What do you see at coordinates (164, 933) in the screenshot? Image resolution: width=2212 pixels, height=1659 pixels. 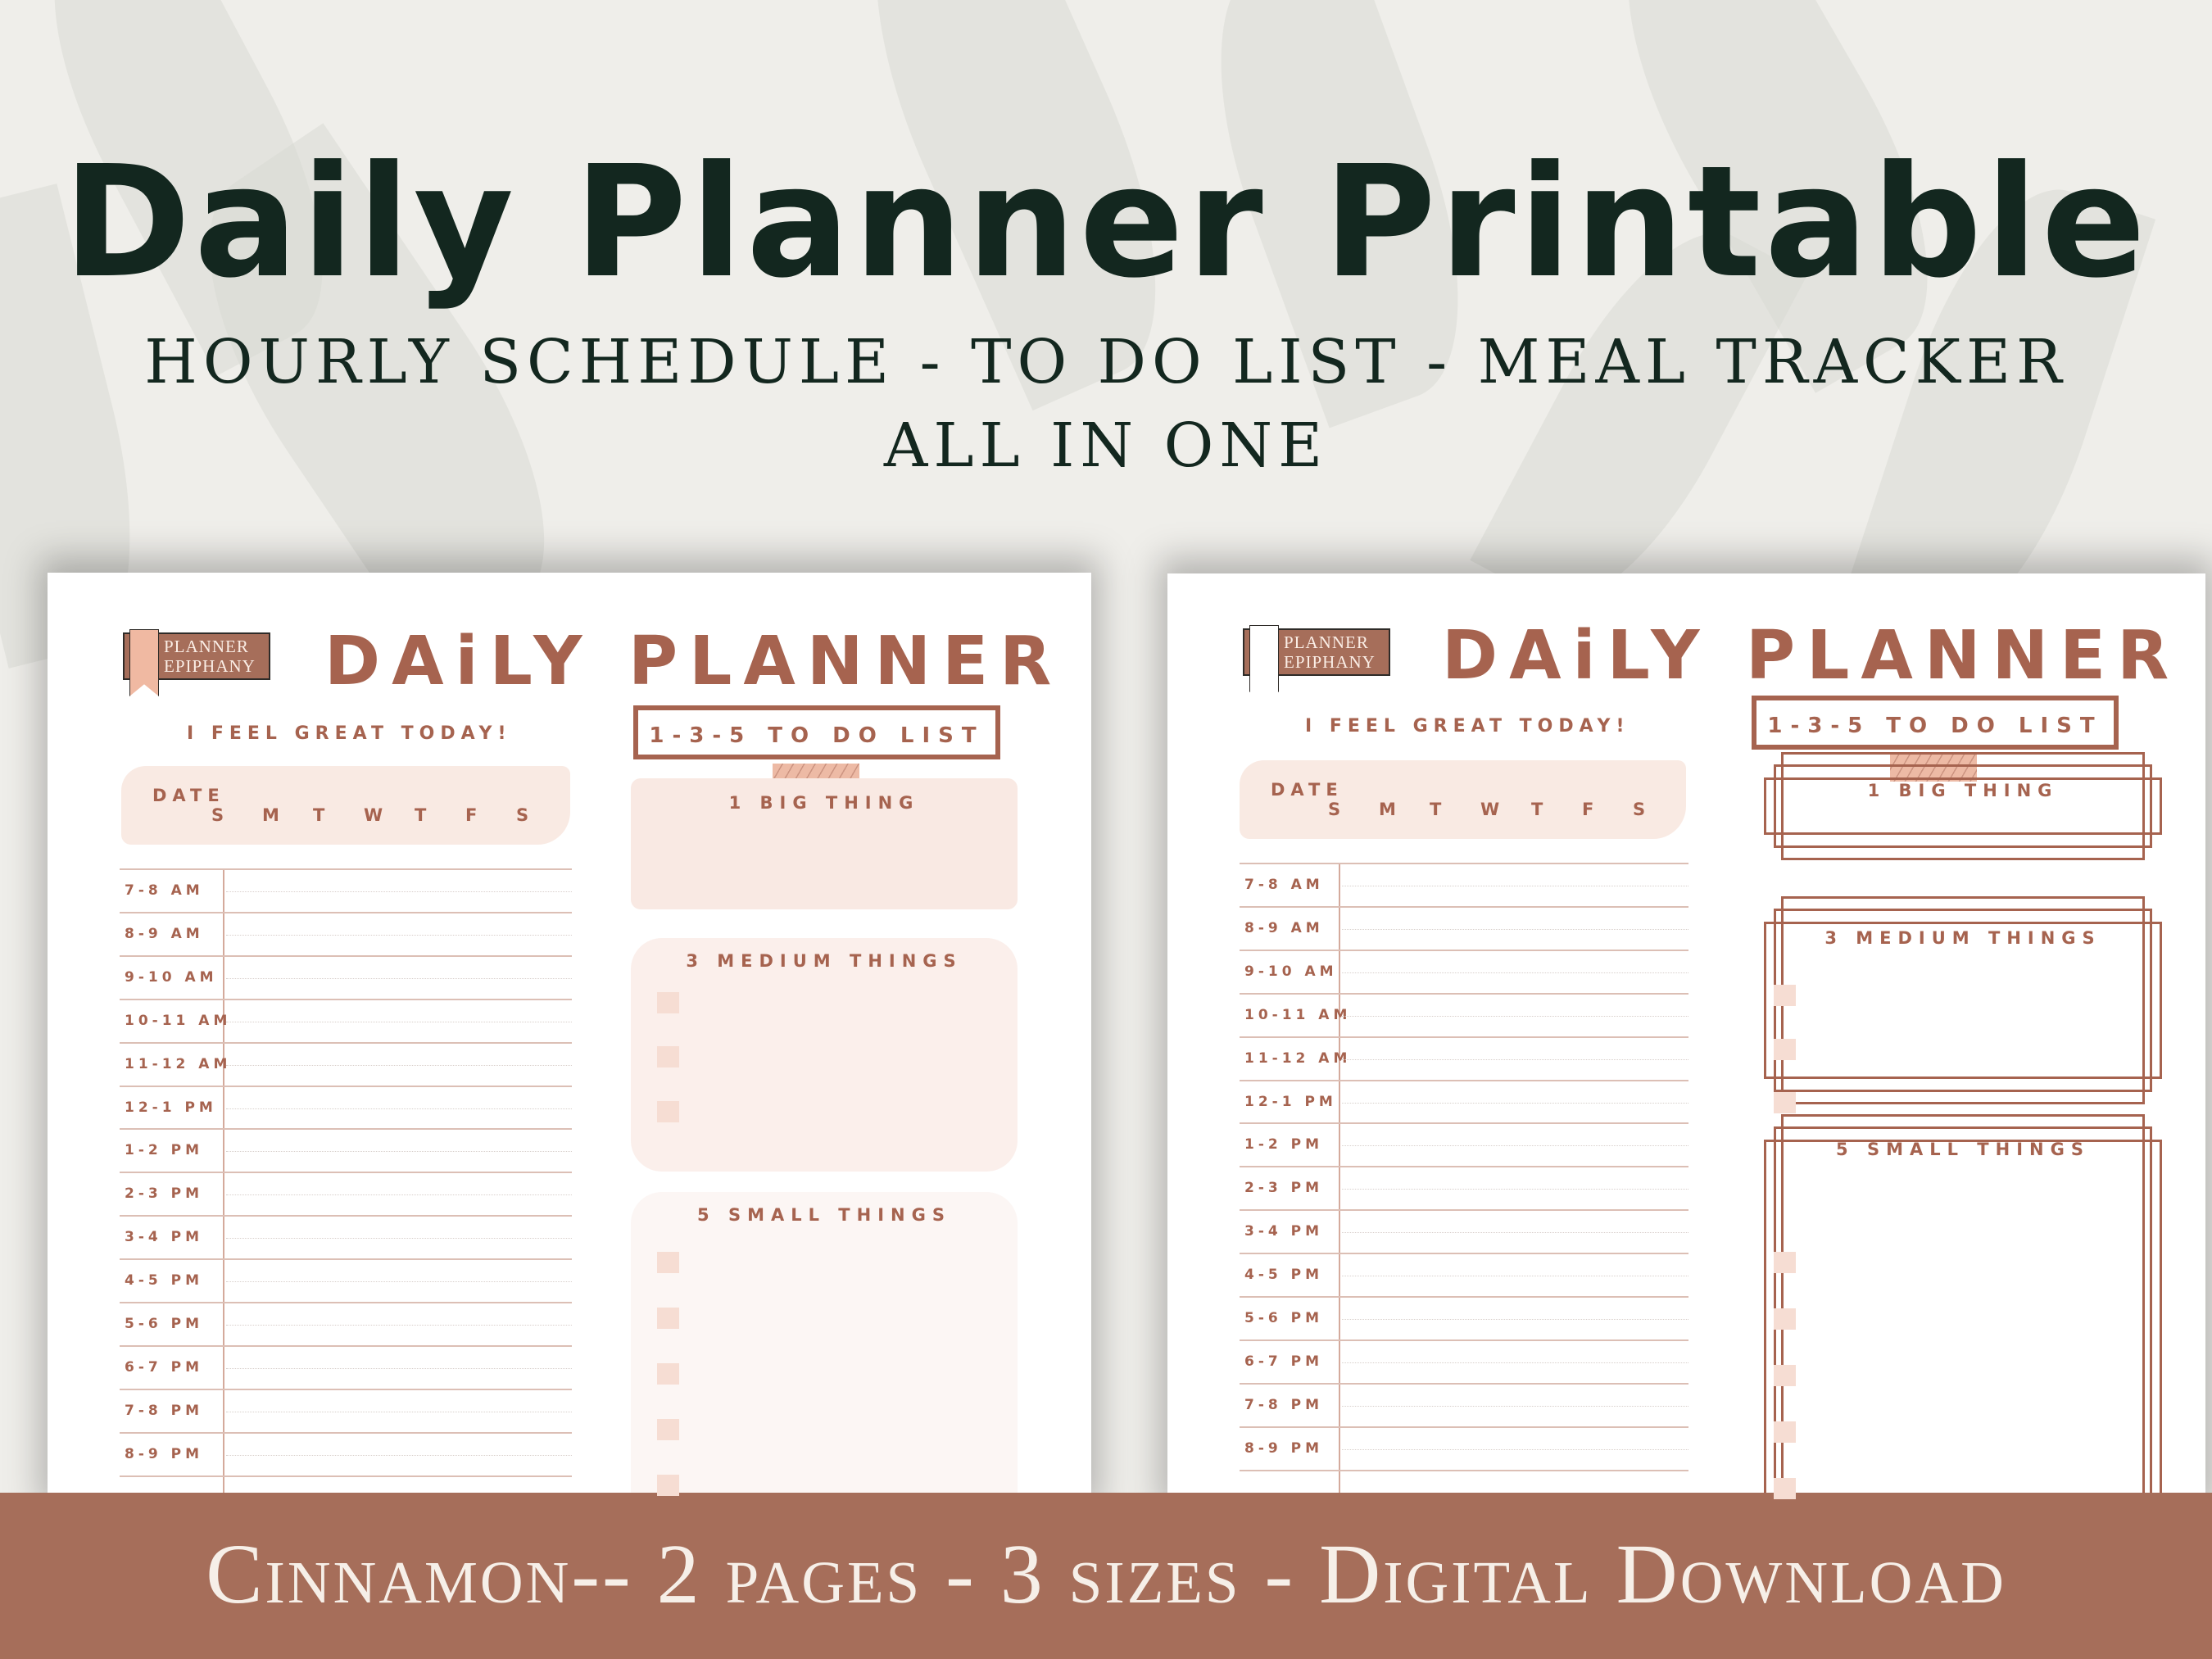 I see `time-slot-label: 8-9 AM` at bounding box center [164, 933].